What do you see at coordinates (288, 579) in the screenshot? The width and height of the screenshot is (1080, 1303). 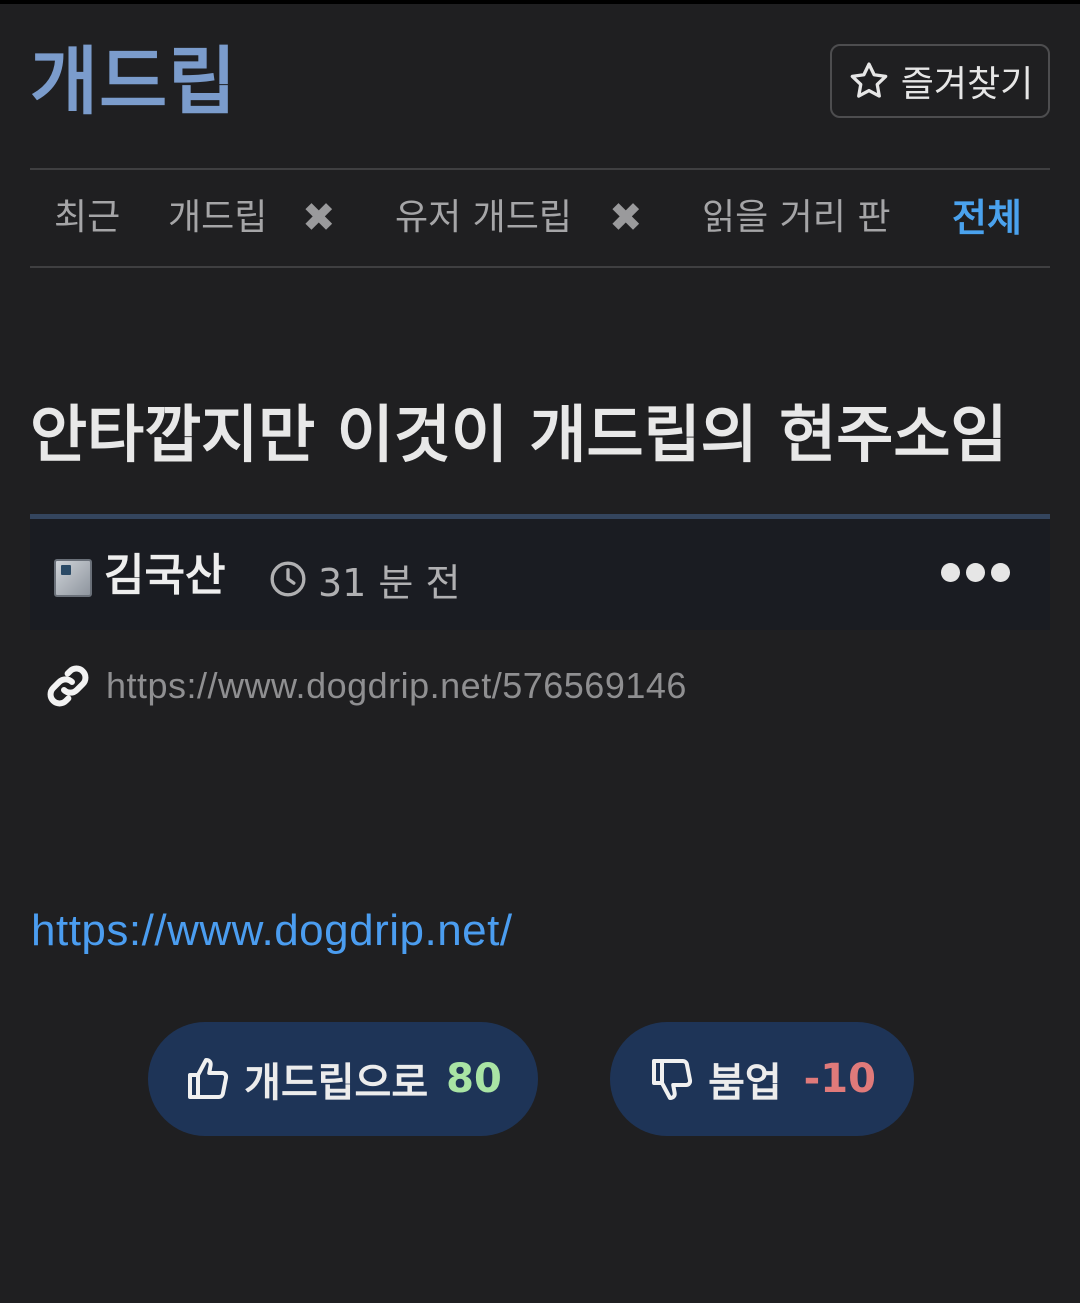 I see `clock-icon` at bounding box center [288, 579].